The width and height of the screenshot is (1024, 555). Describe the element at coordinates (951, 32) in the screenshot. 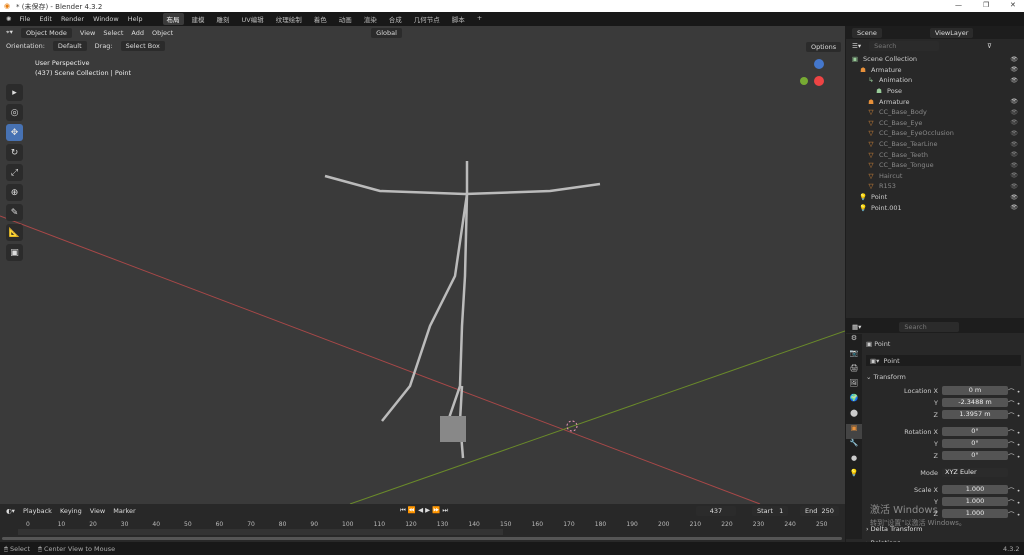

I see `view-layer-select: ViewLayer` at that location.